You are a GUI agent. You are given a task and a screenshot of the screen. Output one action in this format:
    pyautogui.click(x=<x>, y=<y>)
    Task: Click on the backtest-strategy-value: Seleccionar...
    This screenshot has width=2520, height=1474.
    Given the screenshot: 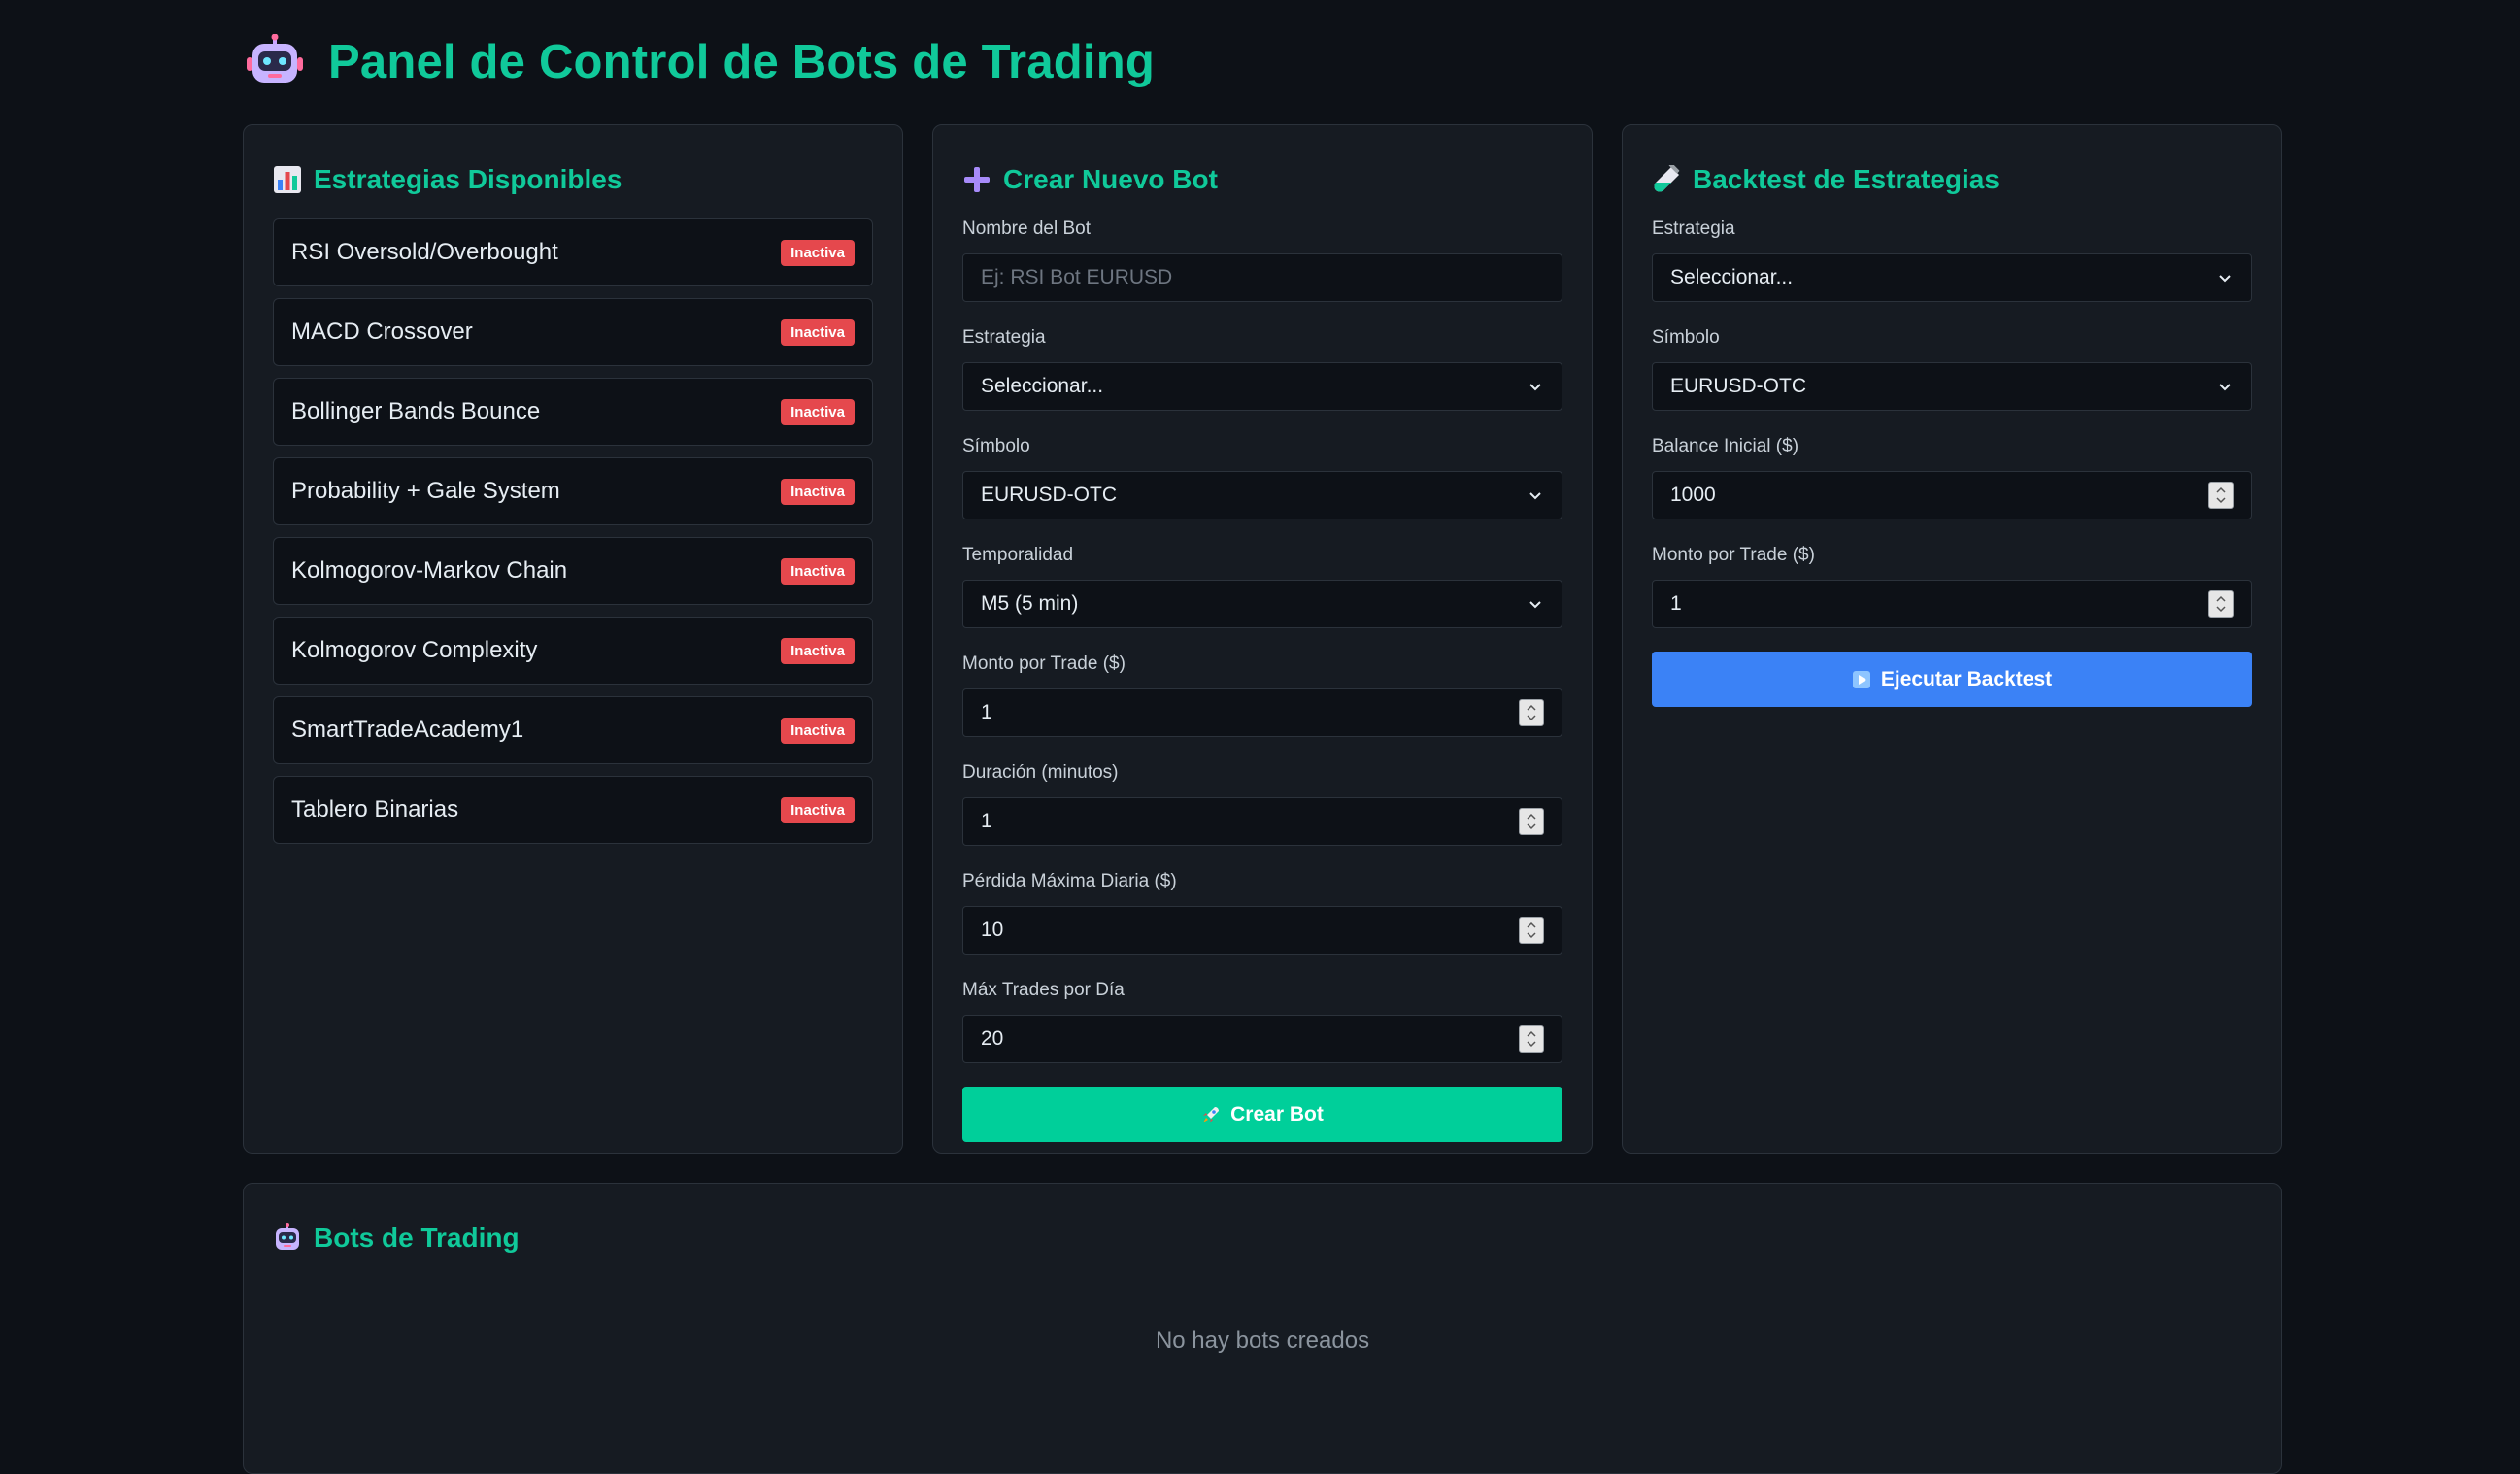 What is the action you would take?
    pyautogui.click(x=1732, y=277)
    